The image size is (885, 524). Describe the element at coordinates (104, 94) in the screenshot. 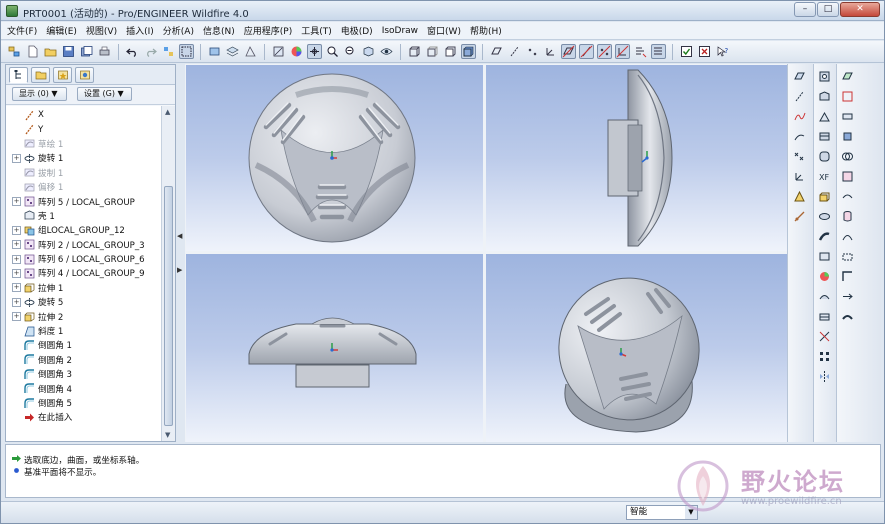

I see `settings-dropdown: 设置 (G) ▼` at that location.